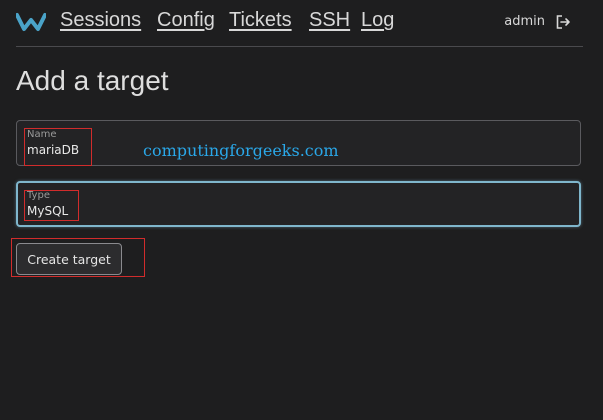 This screenshot has width=603, height=420. What do you see at coordinates (287, 211) in the screenshot?
I see `type-input` at bounding box center [287, 211].